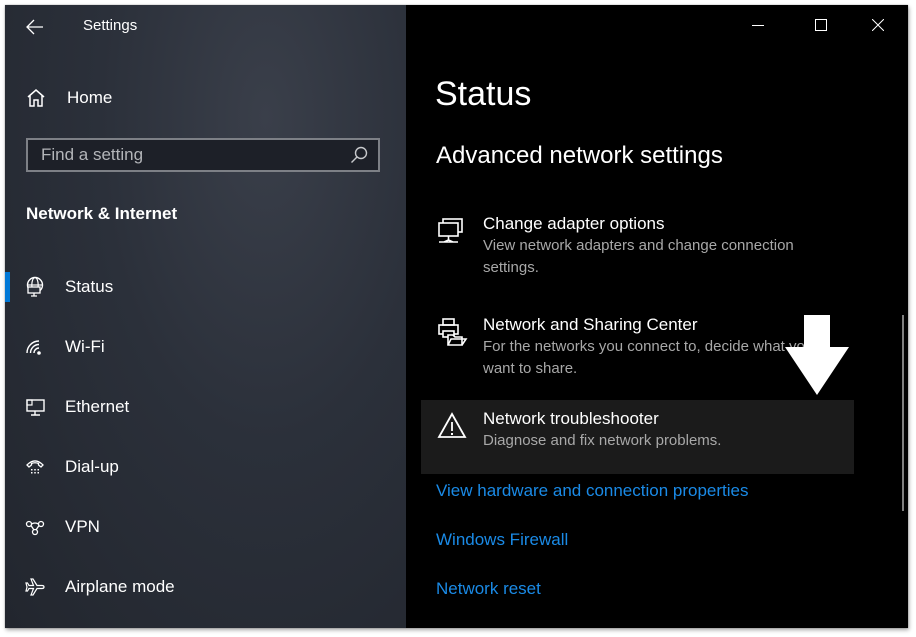  Describe the element at coordinates (35, 587) in the screenshot. I see `airplane-icon` at that location.